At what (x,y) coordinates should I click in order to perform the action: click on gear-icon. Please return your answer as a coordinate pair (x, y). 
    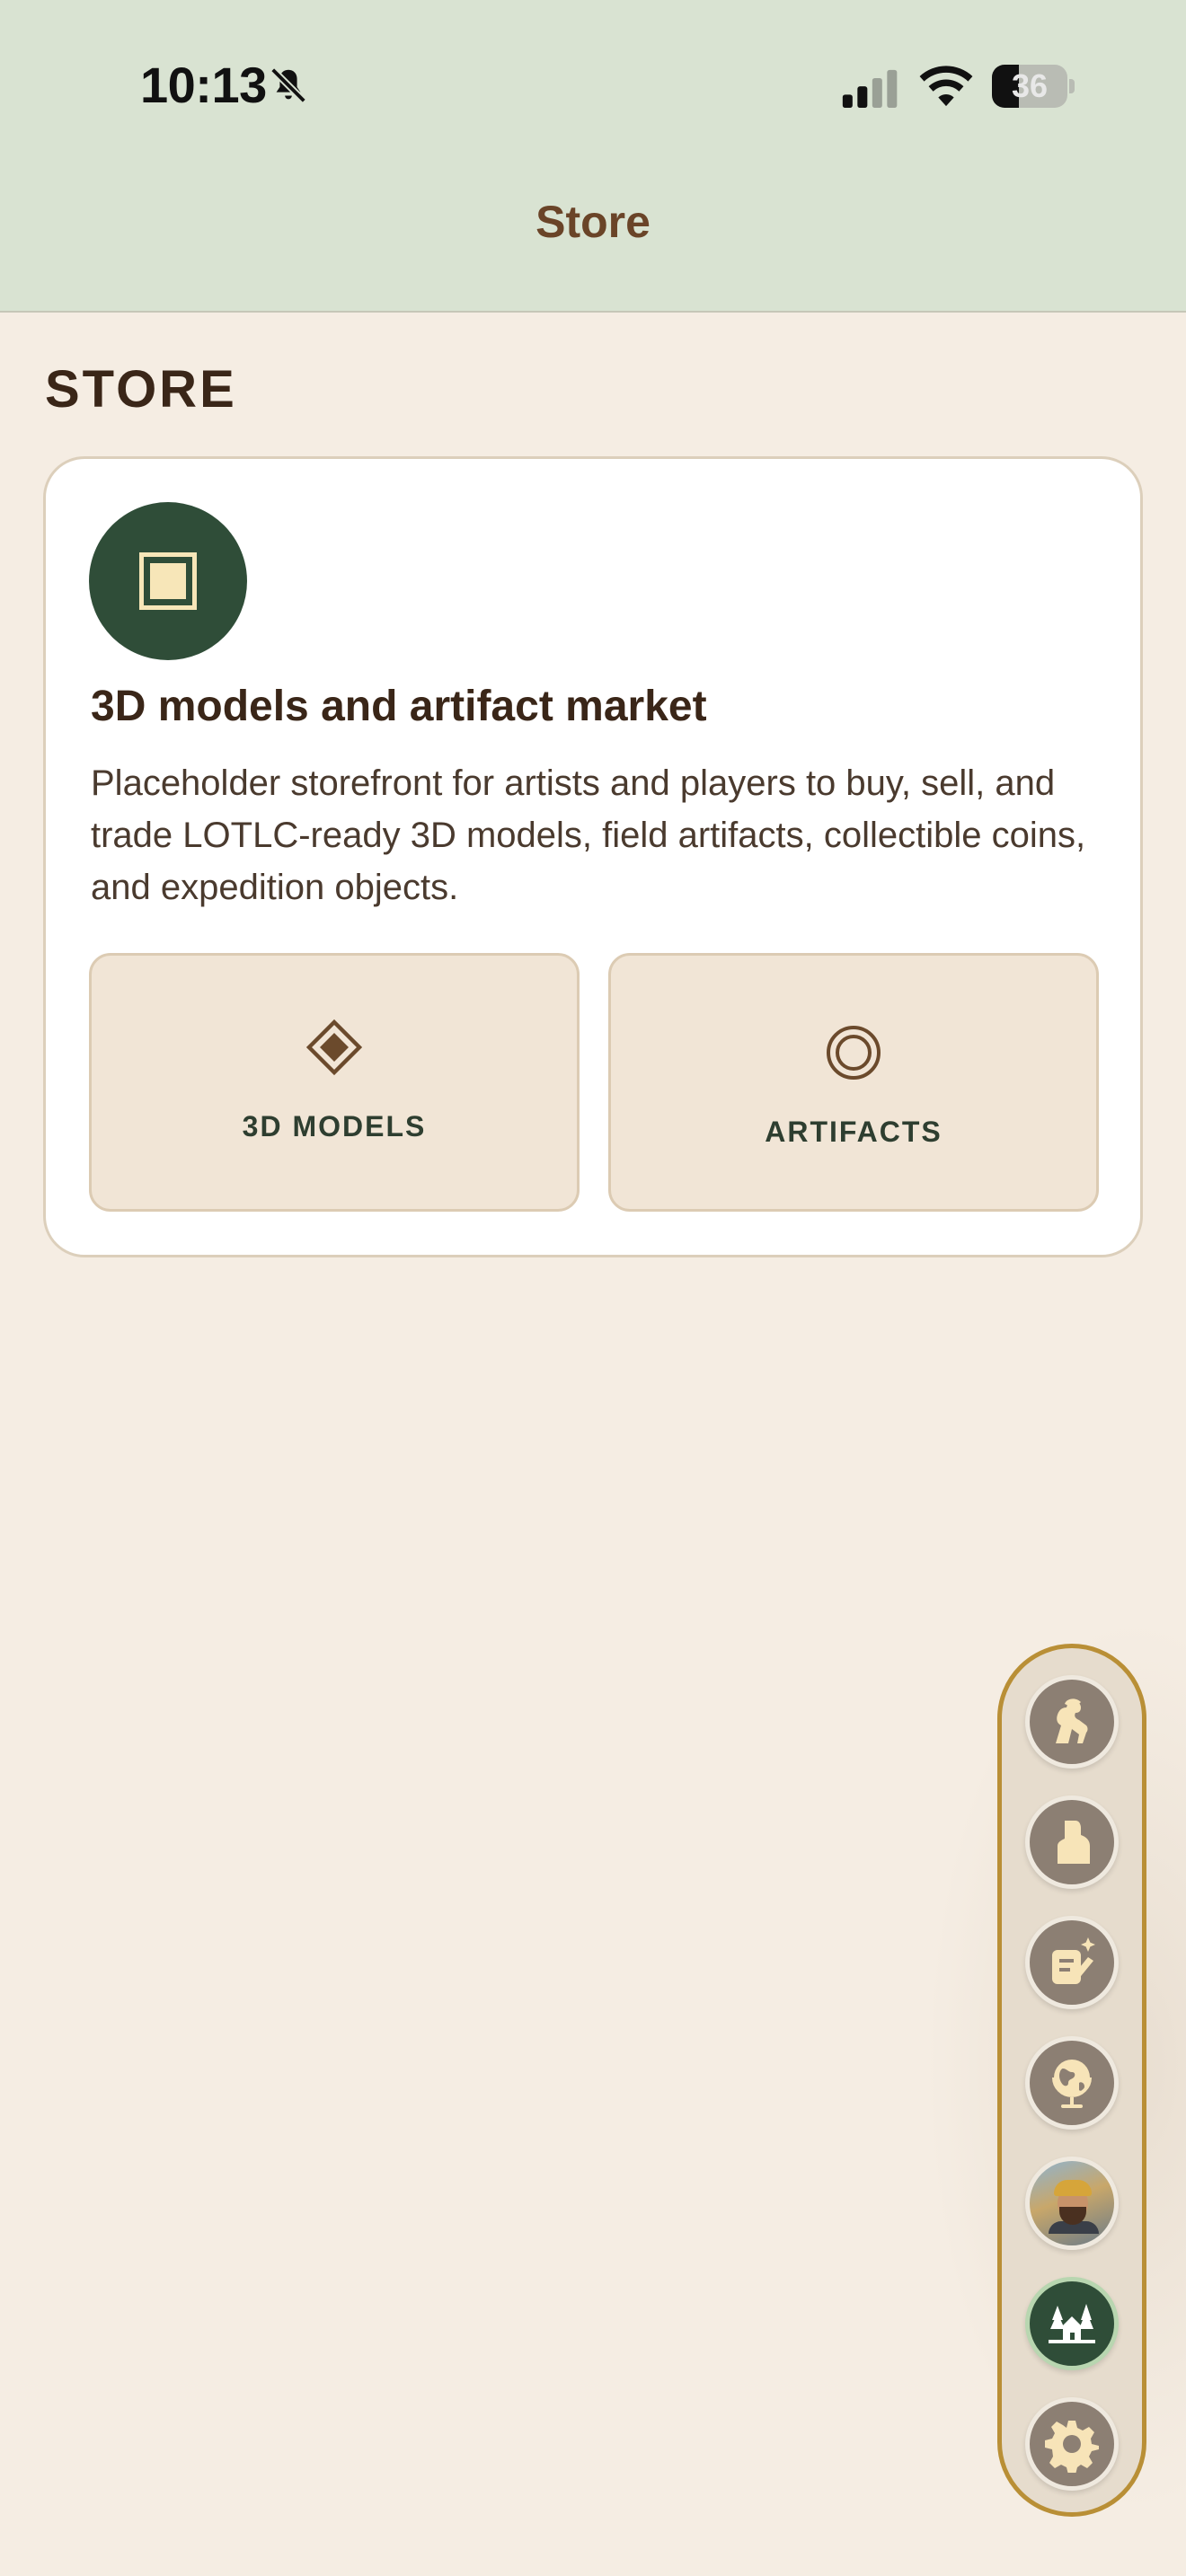
    Looking at the image, I should click on (1072, 2447).